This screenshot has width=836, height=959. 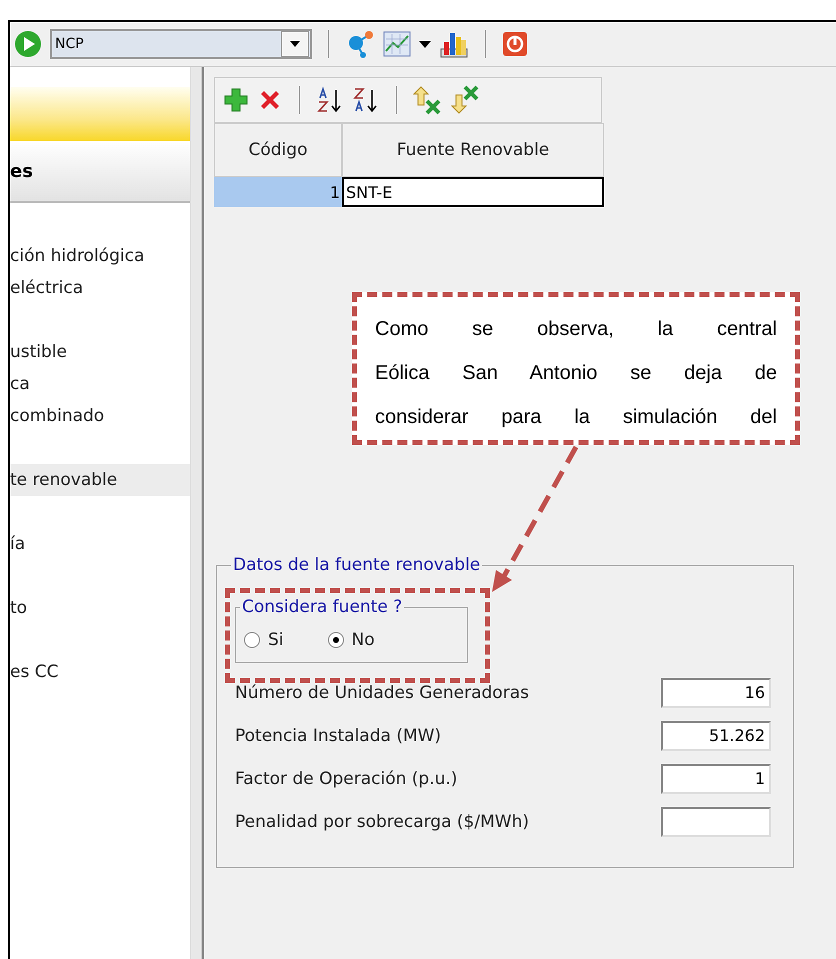 I want to click on scenario-dropdown: NCP, so click(x=181, y=44).